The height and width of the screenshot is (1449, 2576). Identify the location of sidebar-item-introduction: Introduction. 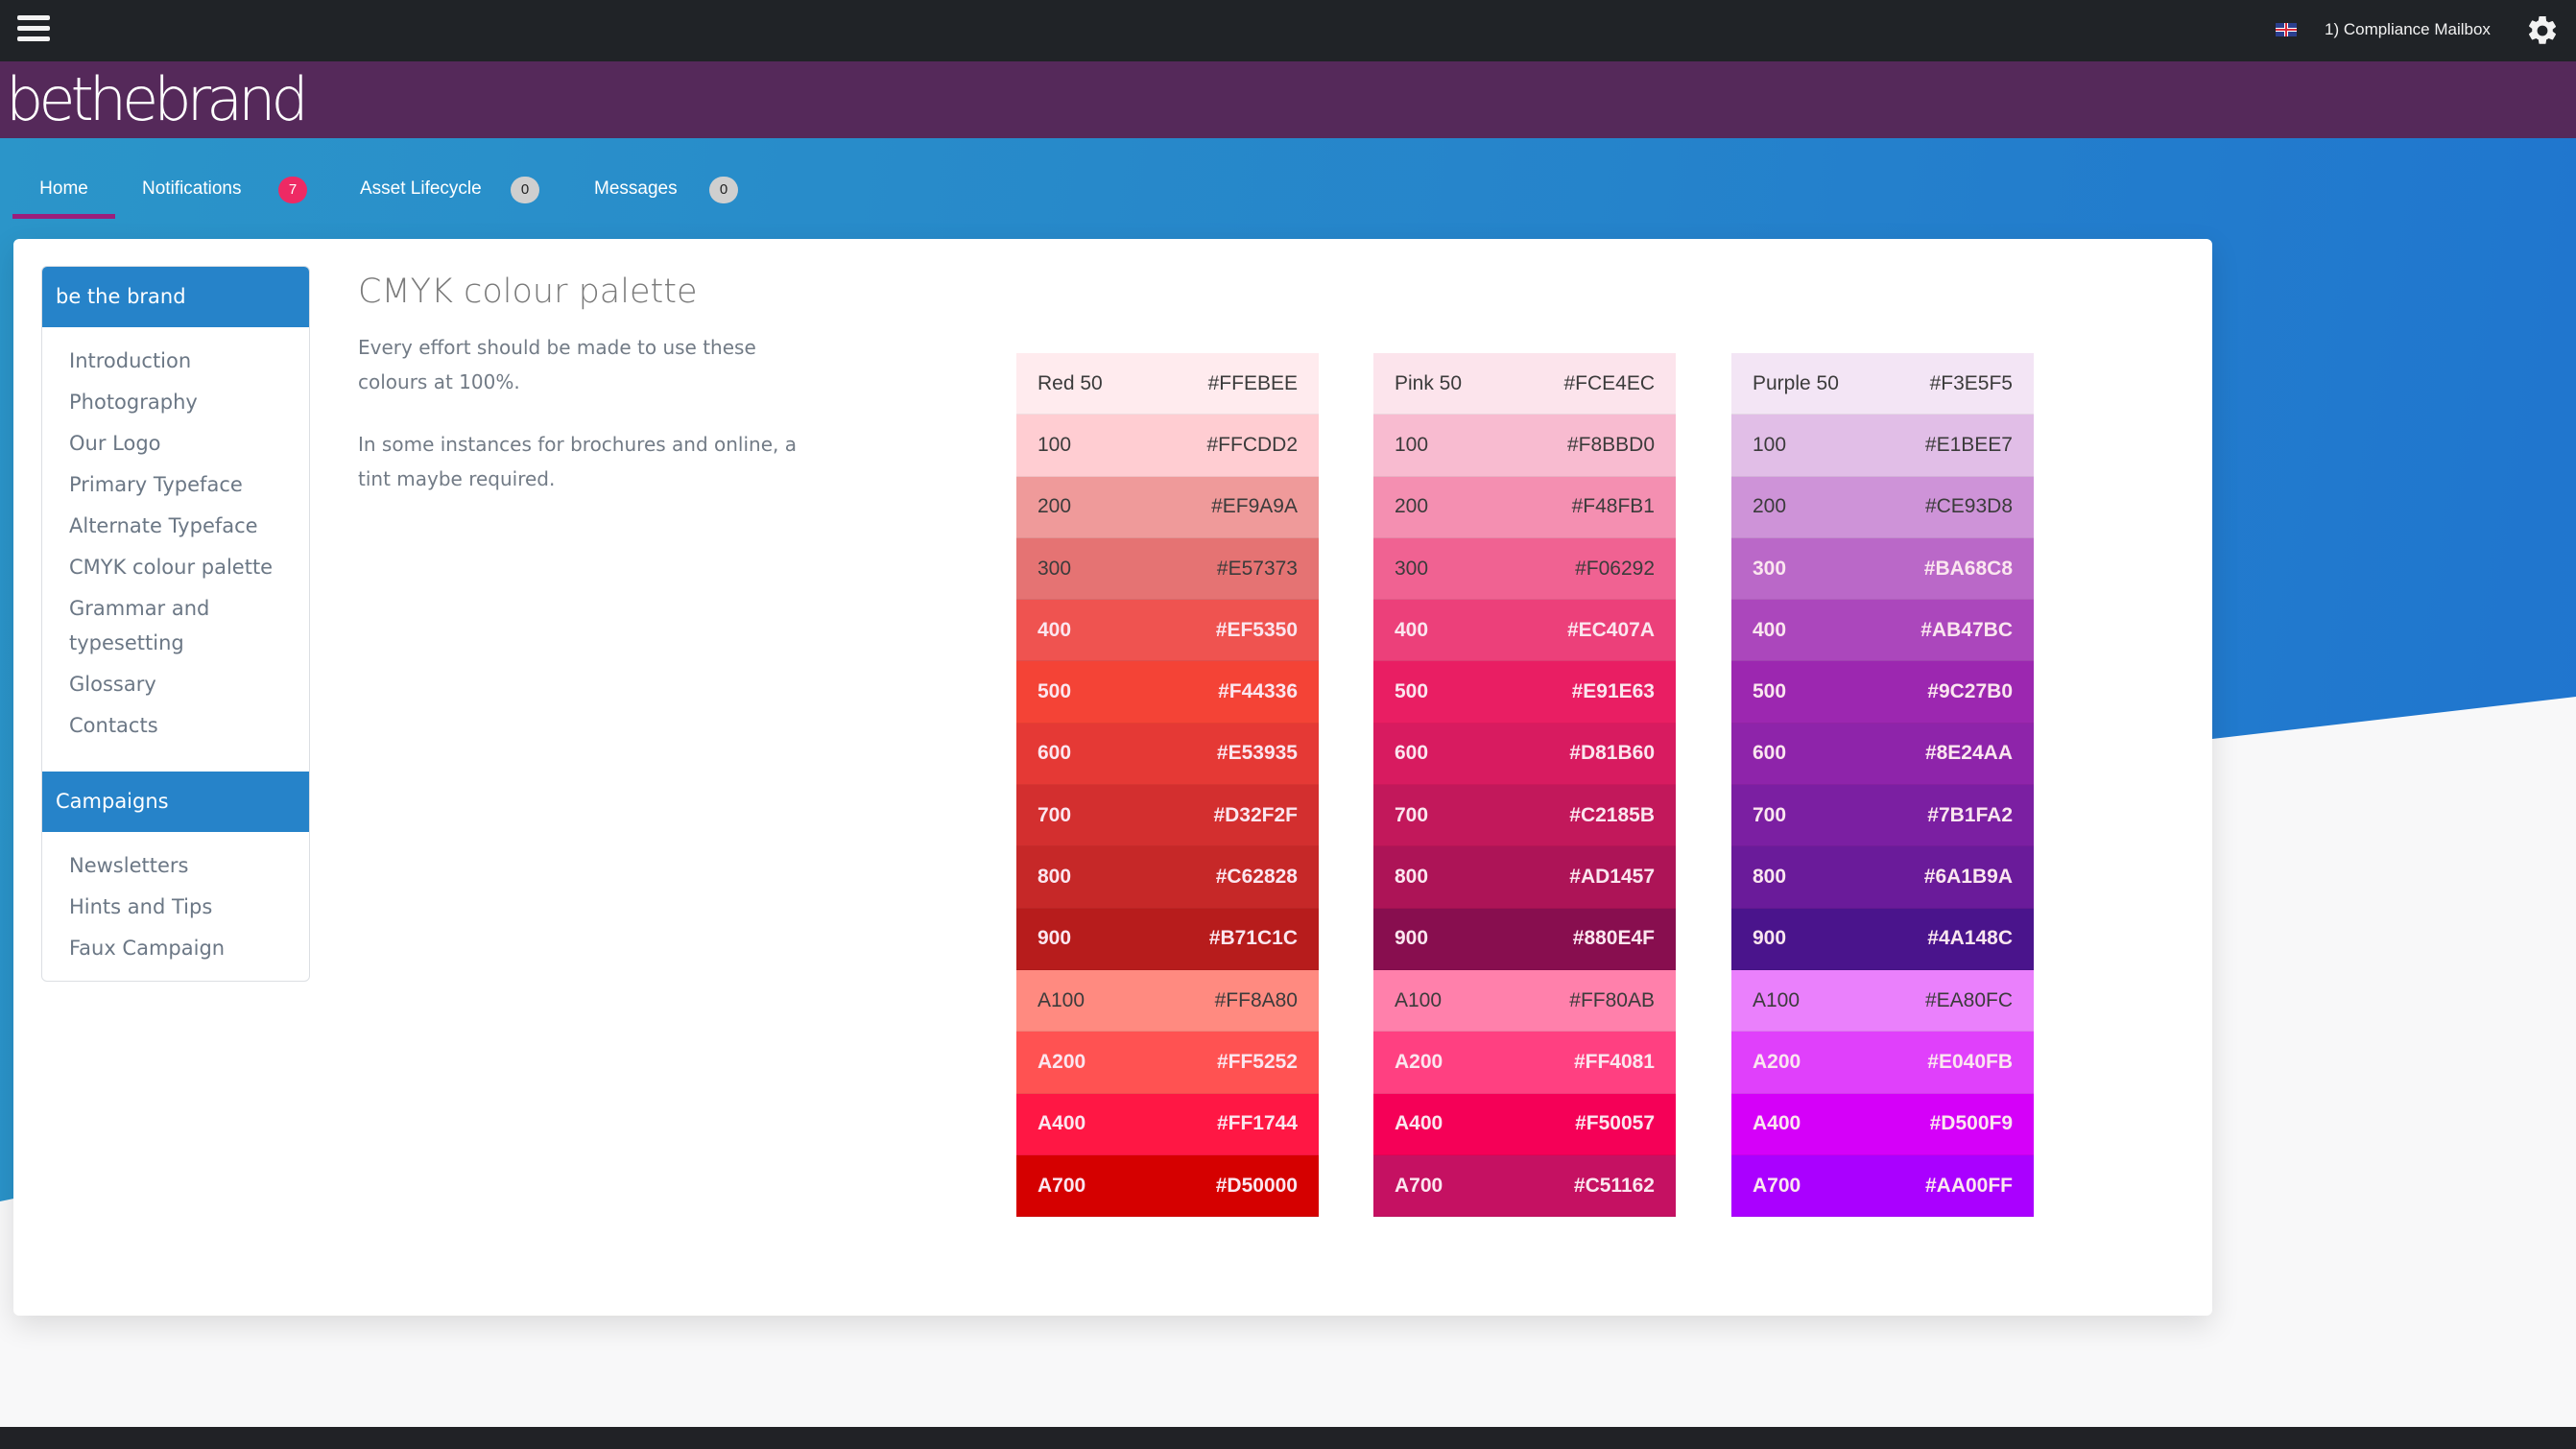
(175, 362).